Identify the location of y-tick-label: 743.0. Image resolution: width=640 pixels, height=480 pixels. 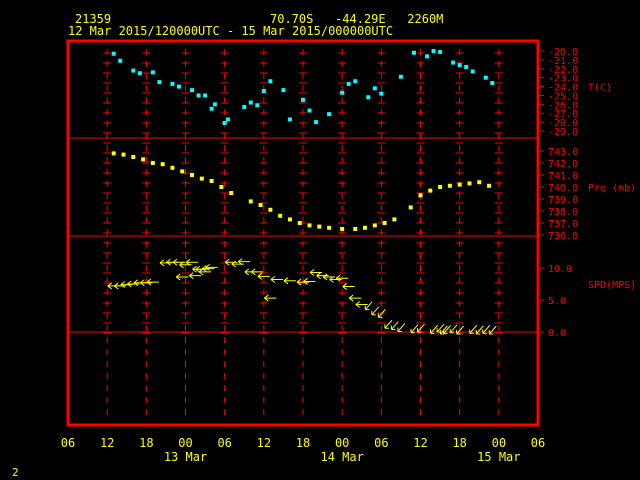
(563, 152).